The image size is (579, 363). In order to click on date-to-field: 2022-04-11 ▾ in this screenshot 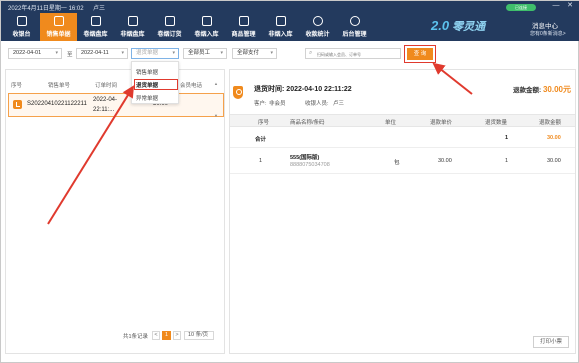, I will do `click(102, 53)`.